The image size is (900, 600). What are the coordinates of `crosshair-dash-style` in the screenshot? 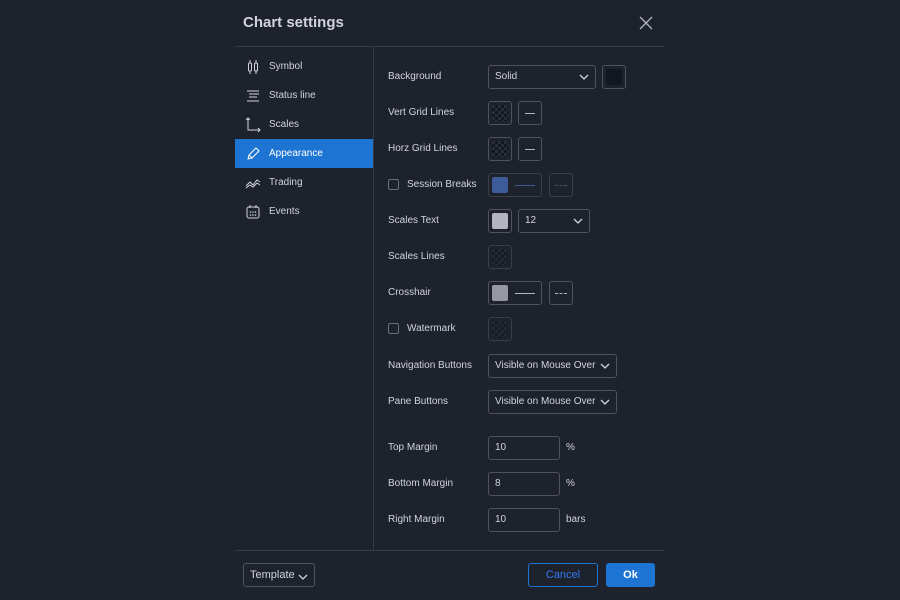 It's located at (561, 293).